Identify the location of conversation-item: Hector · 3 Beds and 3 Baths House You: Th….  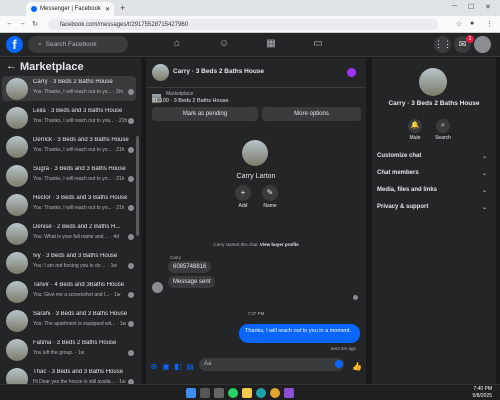
(69, 204).